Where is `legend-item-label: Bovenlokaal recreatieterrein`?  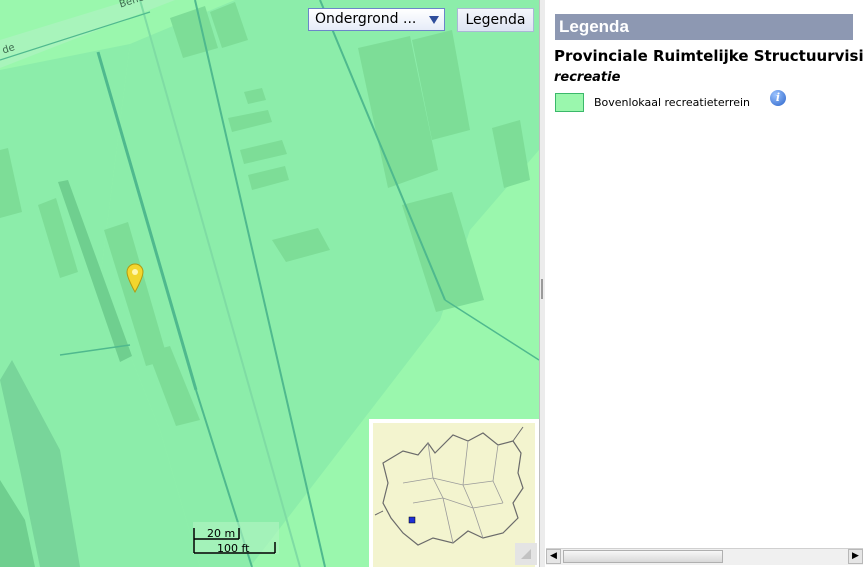
legend-item-label: Bovenlokaal recreatieterrein is located at coordinates (672, 102).